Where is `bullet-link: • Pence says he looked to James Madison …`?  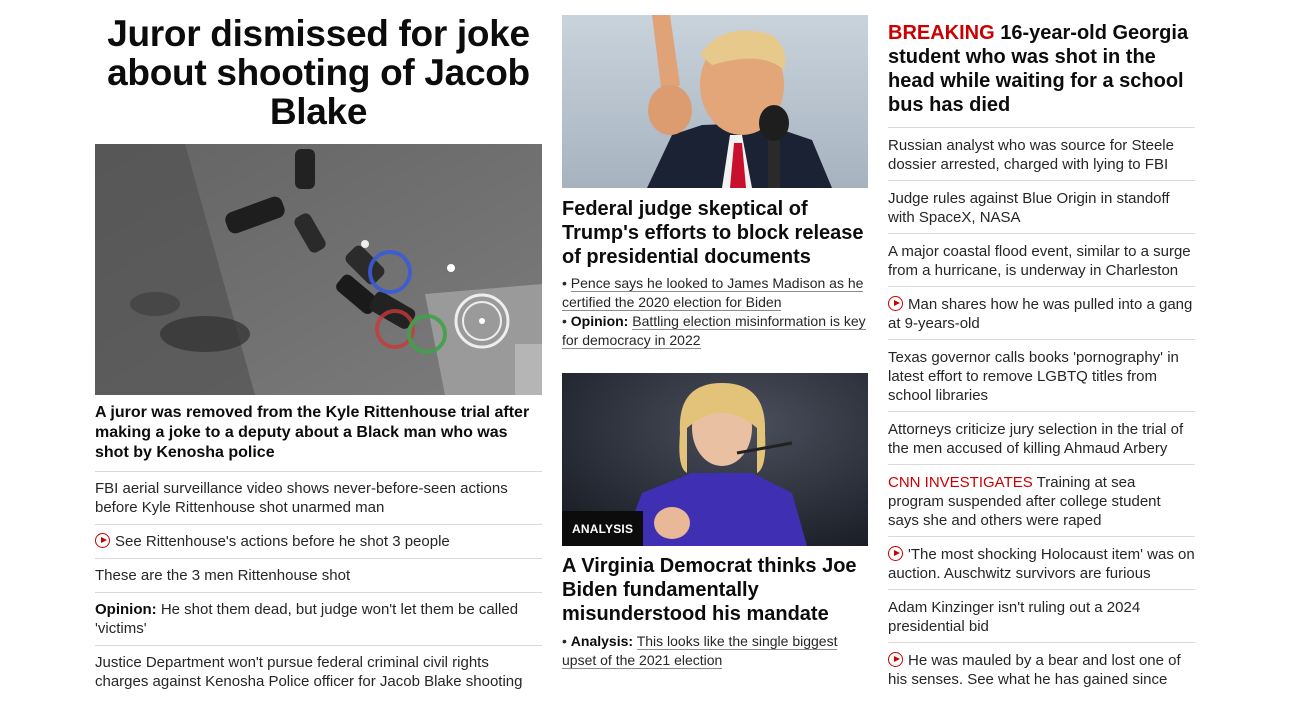 bullet-link: • Pence says he looked to James Madison … is located at coordinates (715, 293).